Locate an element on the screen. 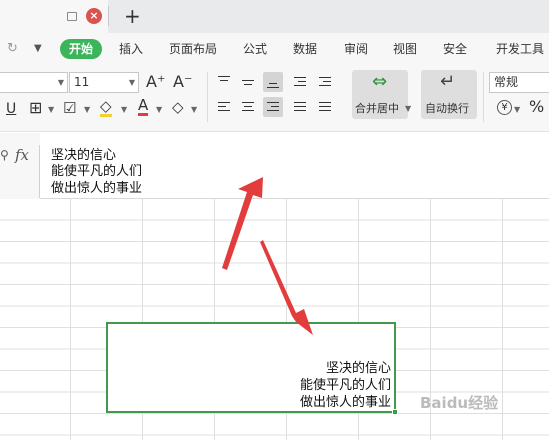 Image resolution: width=549 pixels, height=440 pixels. cell-line-2: 能使平凡的人们 is located at coordinates (345, 385).